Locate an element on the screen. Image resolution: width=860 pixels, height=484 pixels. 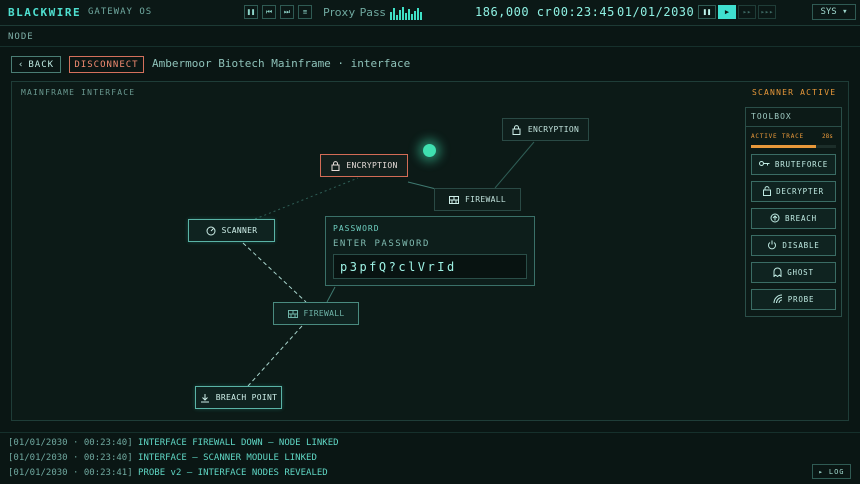
probe-icon is located at coordinates (778, 300).